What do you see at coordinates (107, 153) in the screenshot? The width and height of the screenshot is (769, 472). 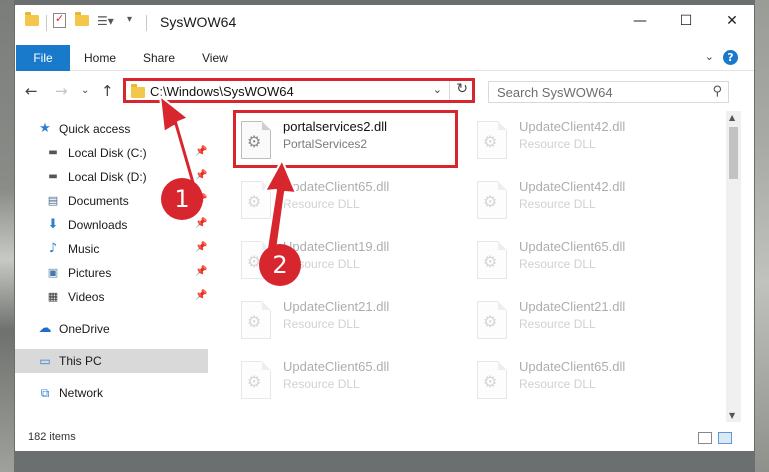 I see `sidebar-item-label: Local Disk (C:)` at bounding box center [107, 153].